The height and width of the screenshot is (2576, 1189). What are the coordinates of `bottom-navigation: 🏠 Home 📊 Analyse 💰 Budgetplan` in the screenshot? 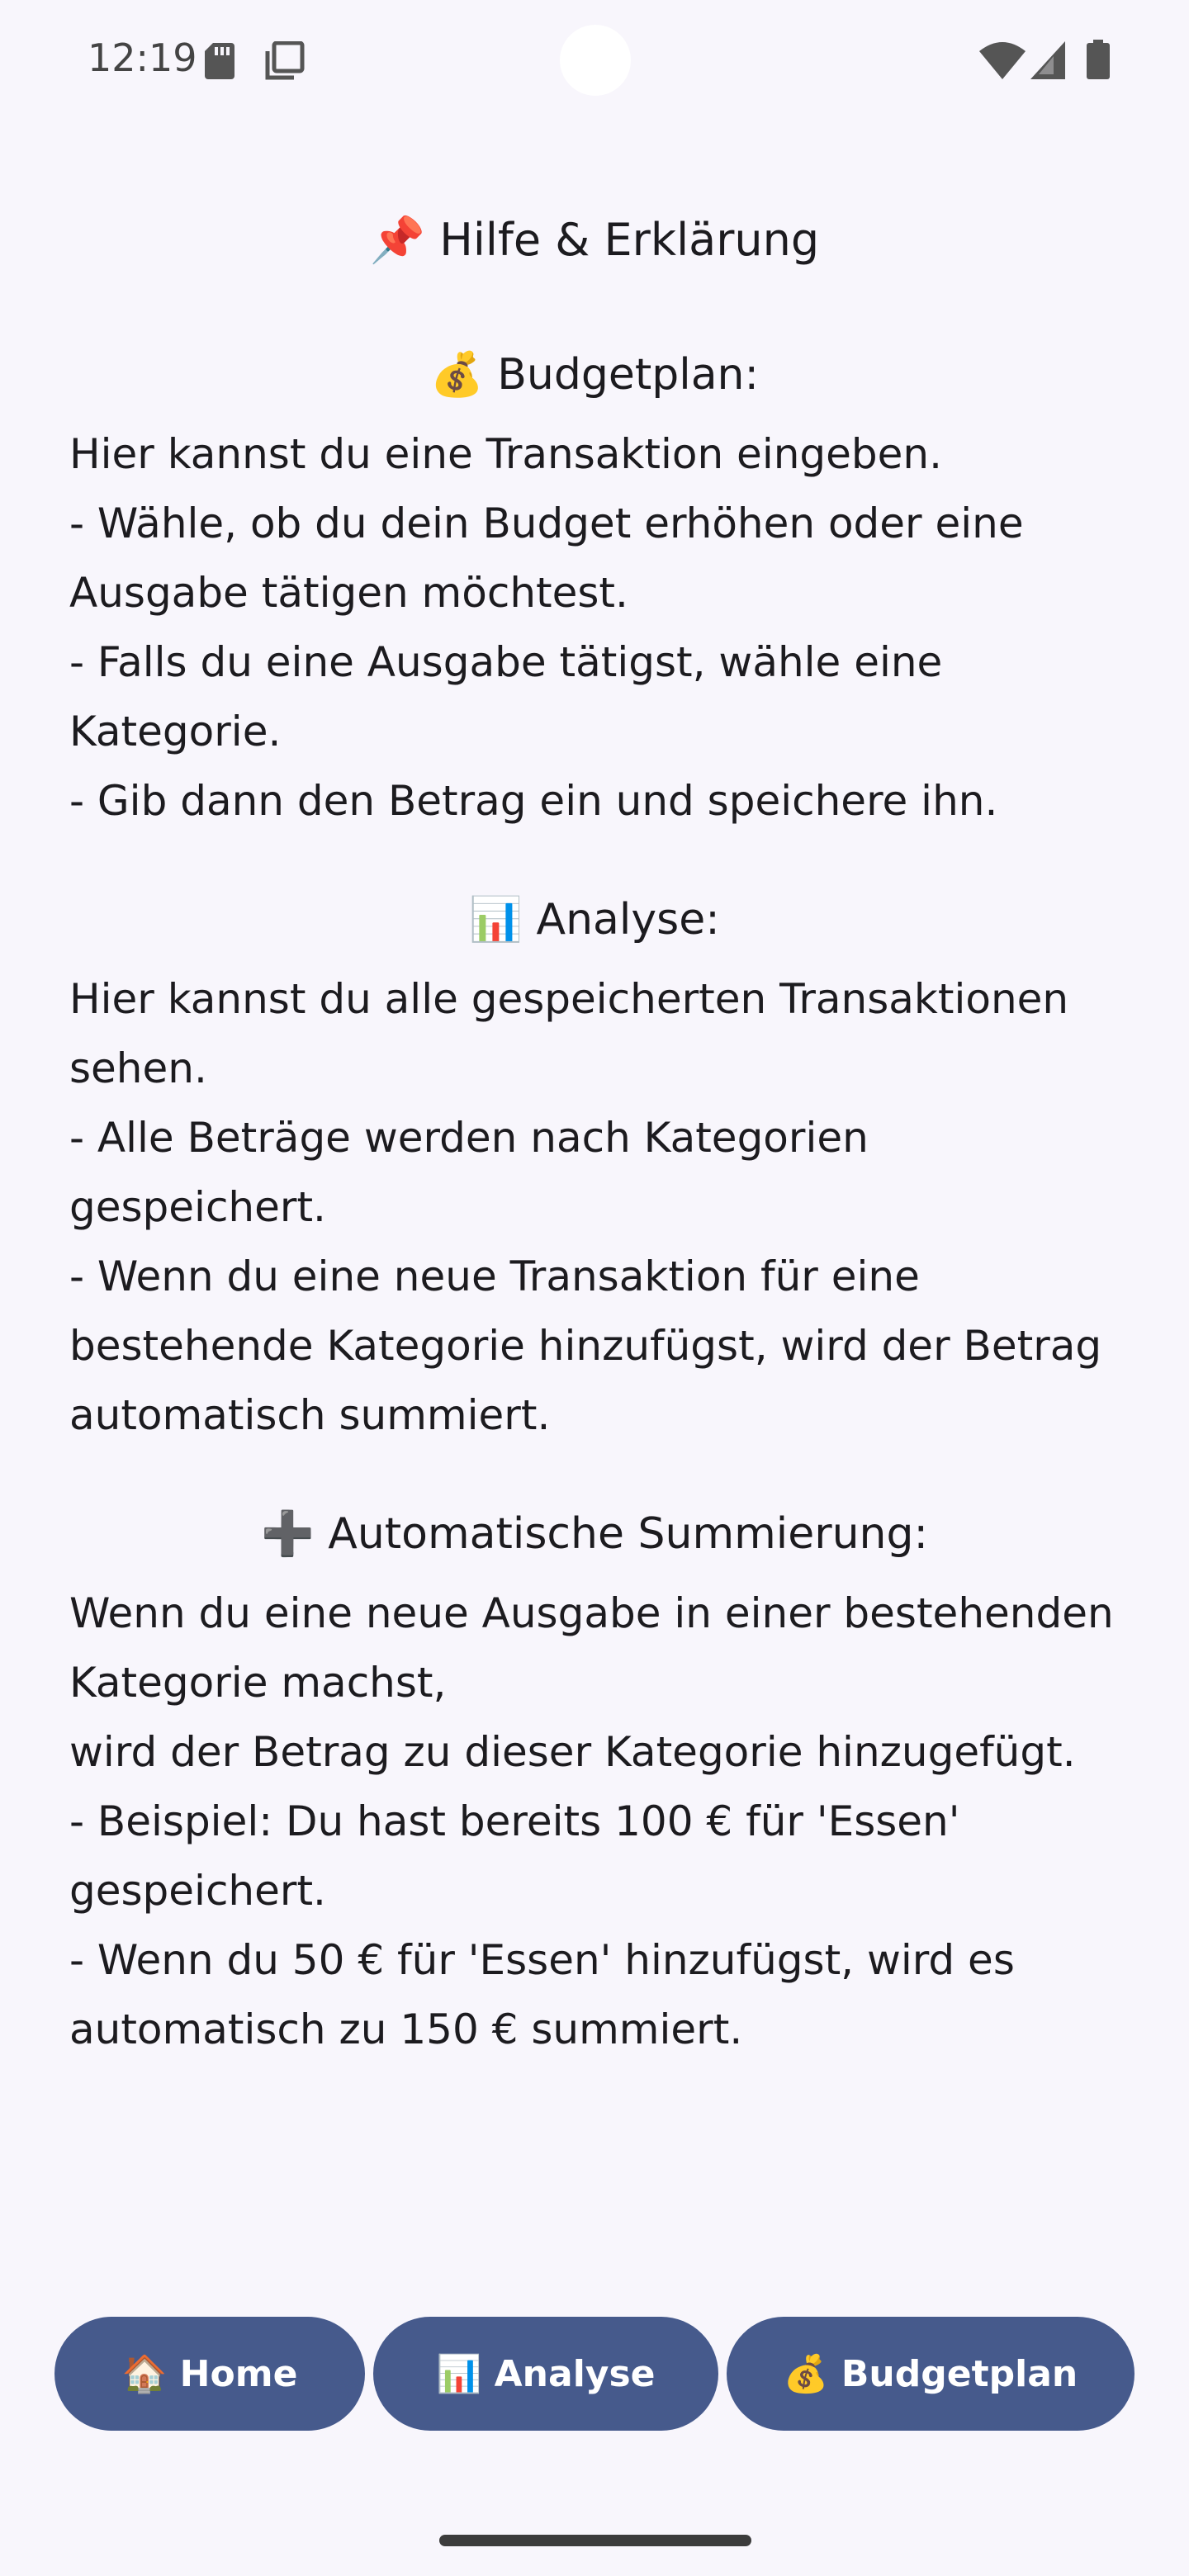 It's located at (594, 2374).